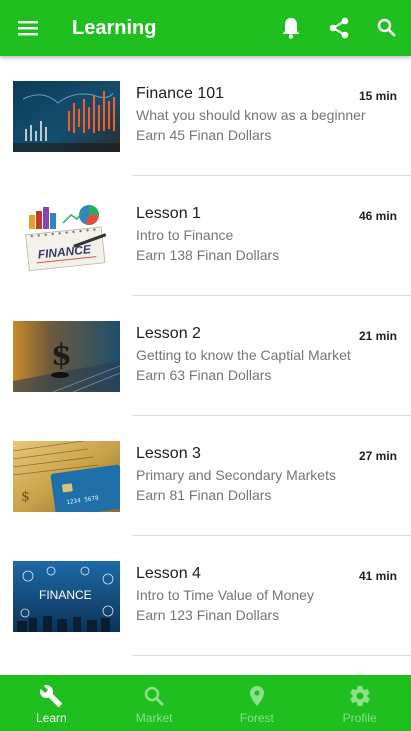 This screenshot has height=731, width=411. Describe the element at coordinates (377, 456) in the screenshot. I see `lesson-duration: 27 min` at that location.